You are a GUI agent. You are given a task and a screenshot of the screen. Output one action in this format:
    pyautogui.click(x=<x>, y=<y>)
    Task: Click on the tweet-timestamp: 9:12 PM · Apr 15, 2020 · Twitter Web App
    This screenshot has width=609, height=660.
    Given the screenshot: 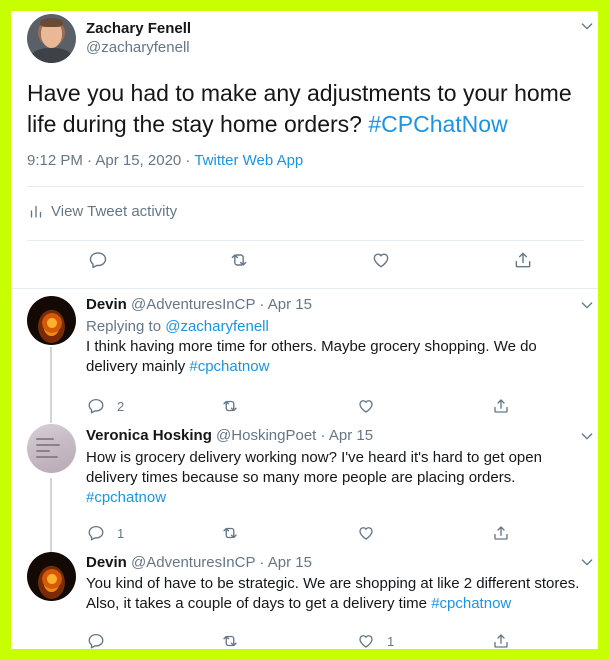 What is the action you would take?
    pyautogui.click(x=165, y=160)
    